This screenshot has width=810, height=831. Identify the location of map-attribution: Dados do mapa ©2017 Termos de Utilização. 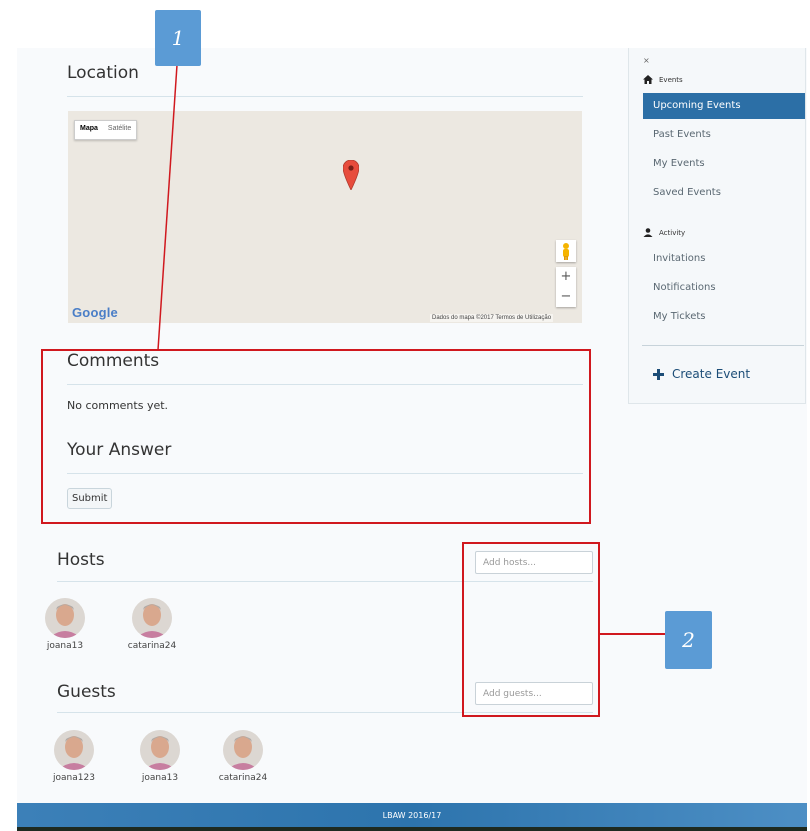
(492, 318).